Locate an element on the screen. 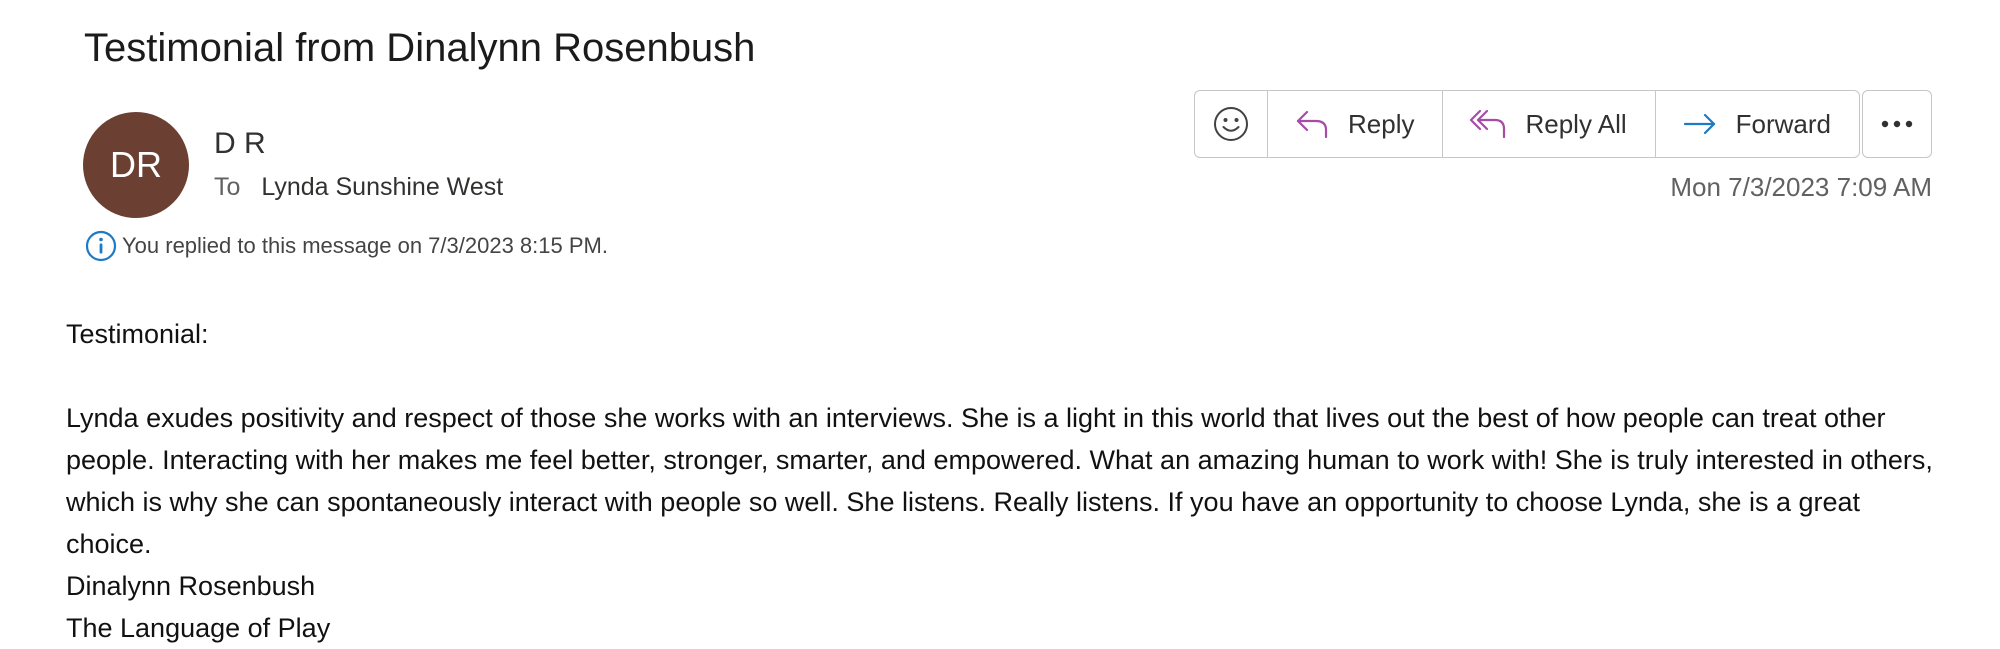  reply-all-label: Reply All is located at coordinates (1576, 123).